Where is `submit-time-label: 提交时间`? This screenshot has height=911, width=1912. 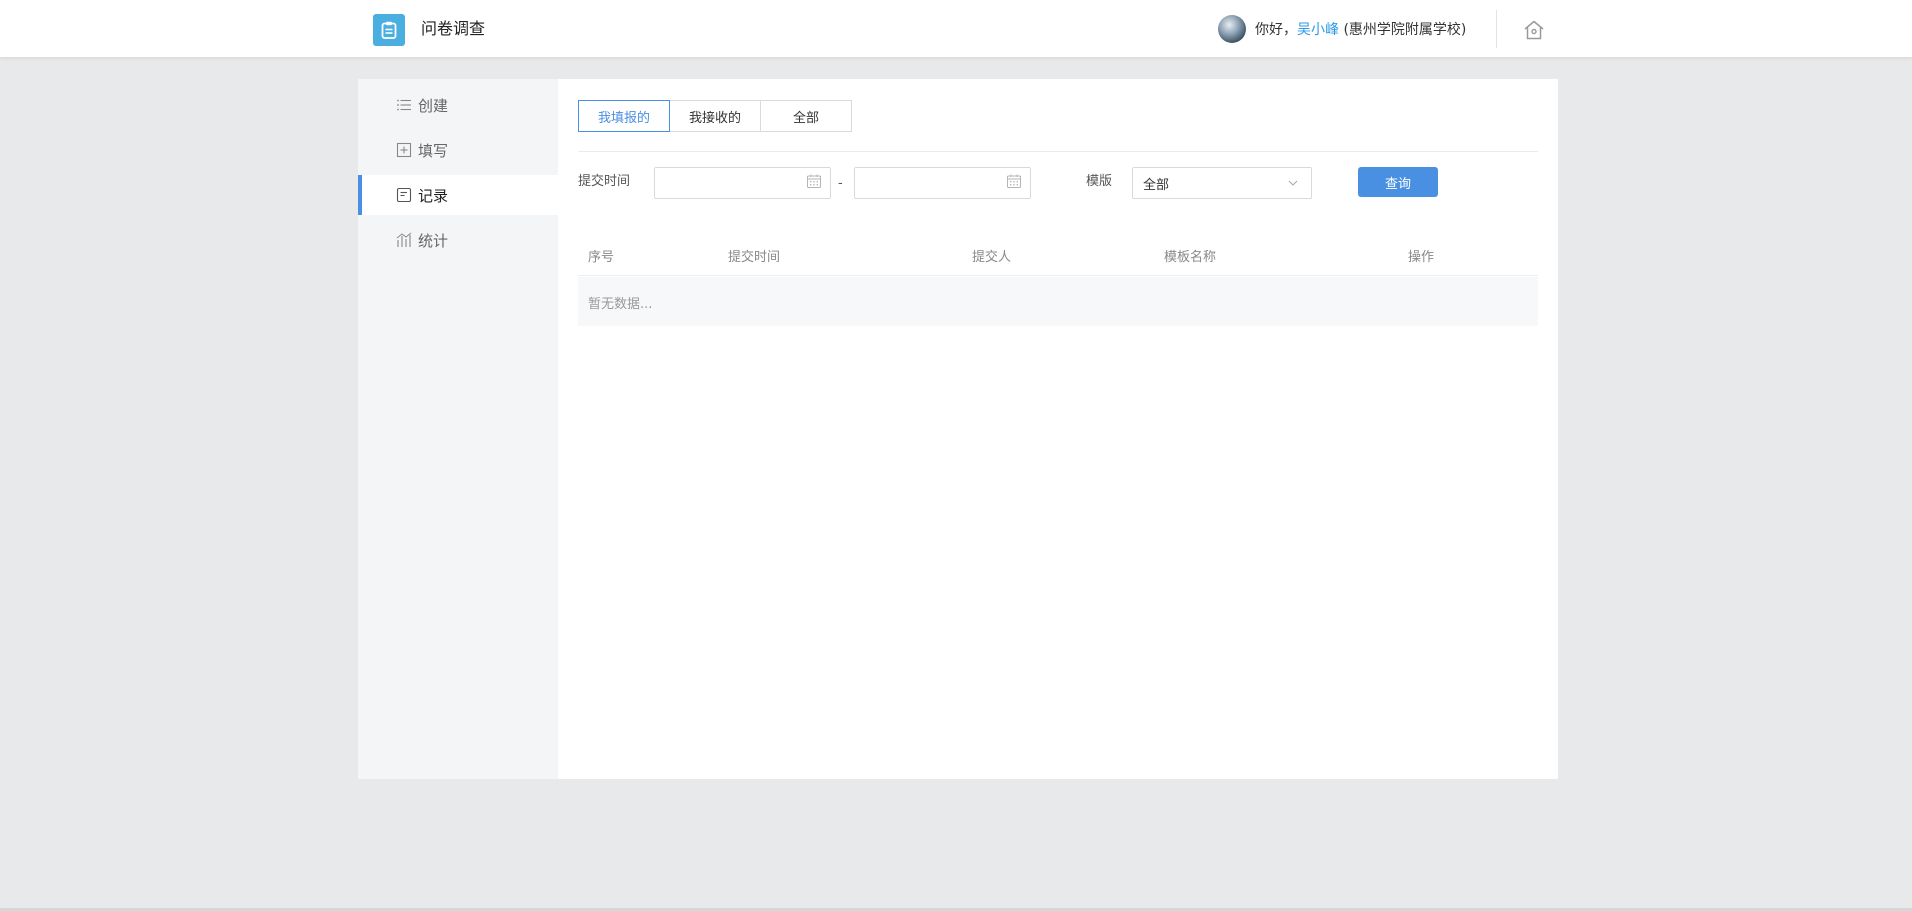
submit-time-label: 提交时间 is located at coordinates (604, 181).